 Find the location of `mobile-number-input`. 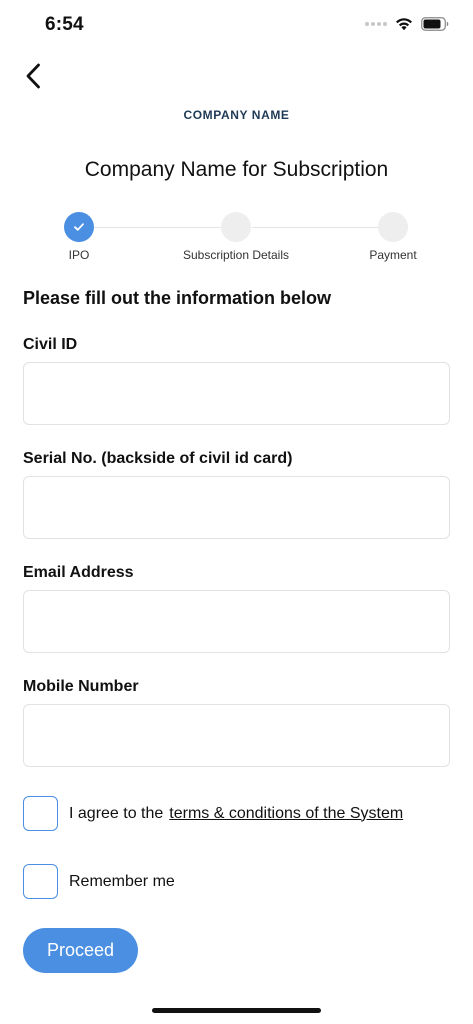

mobile-number-input is located at coordinates (236, 735).